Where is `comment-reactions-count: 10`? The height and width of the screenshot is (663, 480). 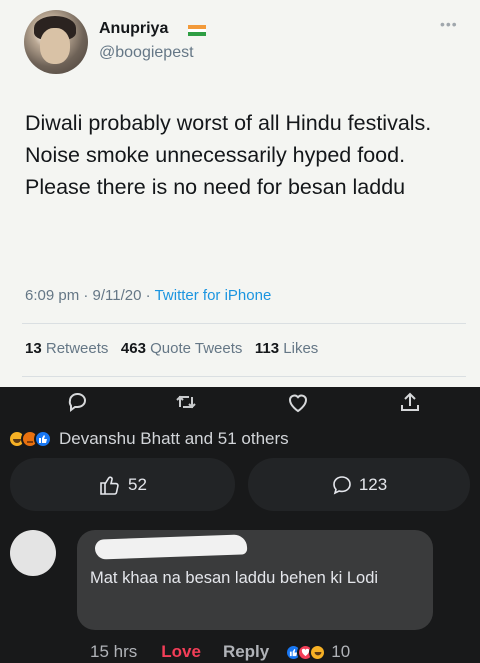 comment-reactions-count: 10 is located at coordinates (341, 651).